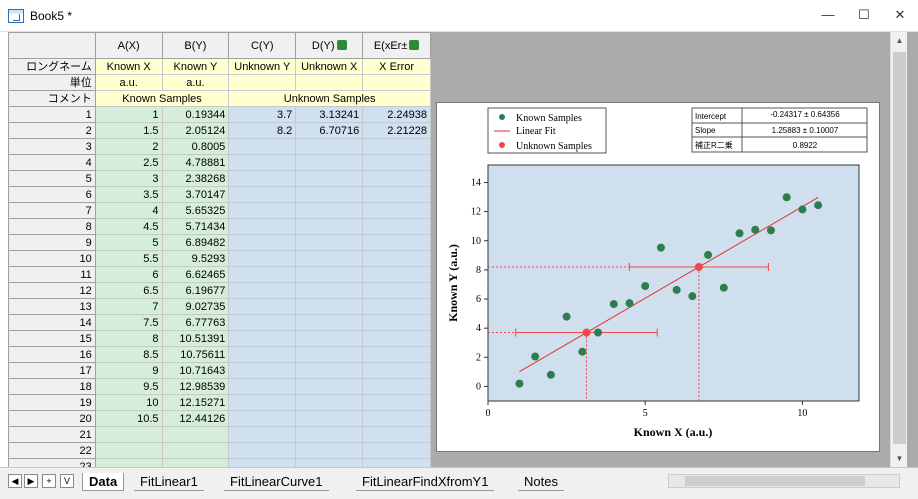 Image resolution: width=918 pixels, height=499 pixels. I want to click on row-number: 15, so click(52, 338).